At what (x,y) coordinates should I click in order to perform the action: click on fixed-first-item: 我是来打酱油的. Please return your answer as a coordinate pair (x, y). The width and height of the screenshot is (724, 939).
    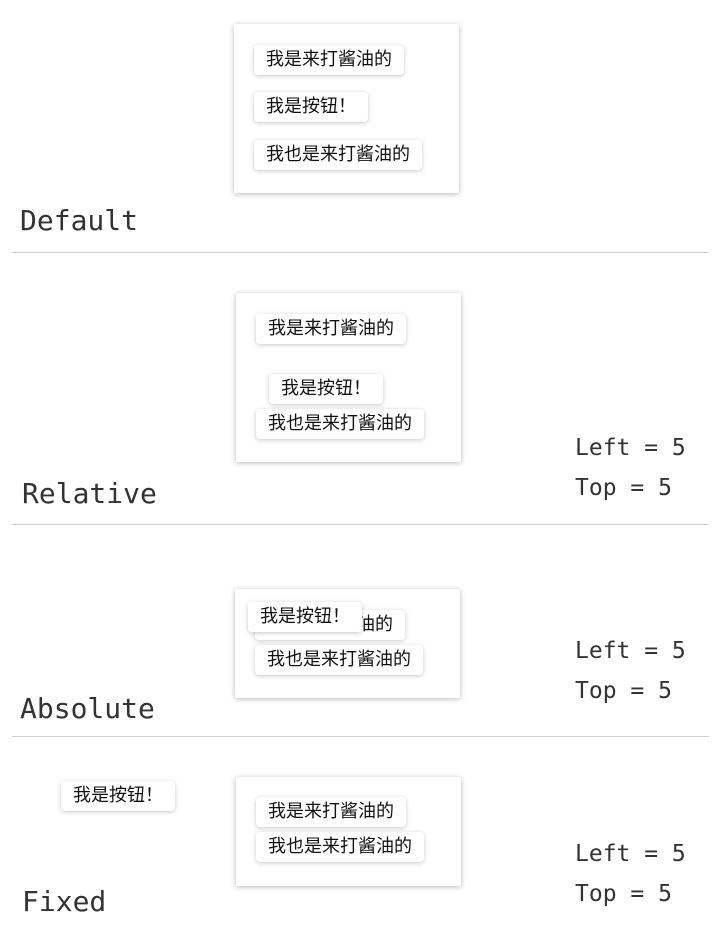
    Looking at the image, I should click on (331, 812).